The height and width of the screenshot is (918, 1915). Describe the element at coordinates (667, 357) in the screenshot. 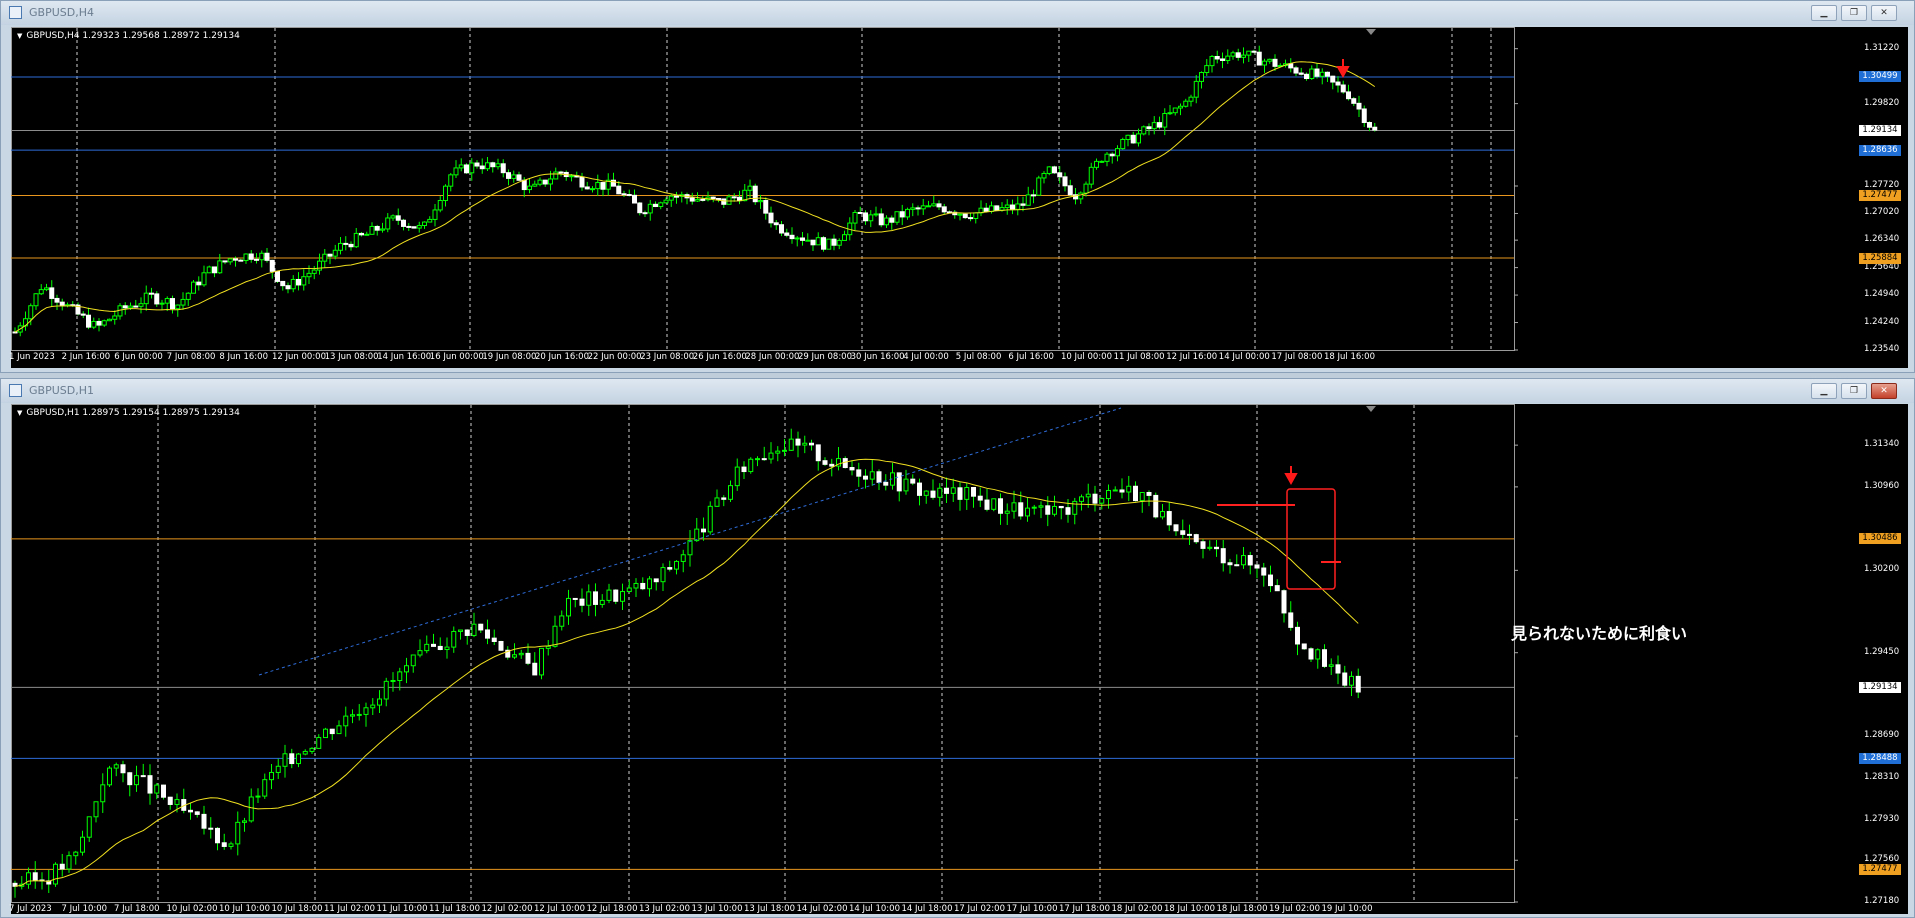

I see `x-axis-label: 23 Jun 08:00` at that location.